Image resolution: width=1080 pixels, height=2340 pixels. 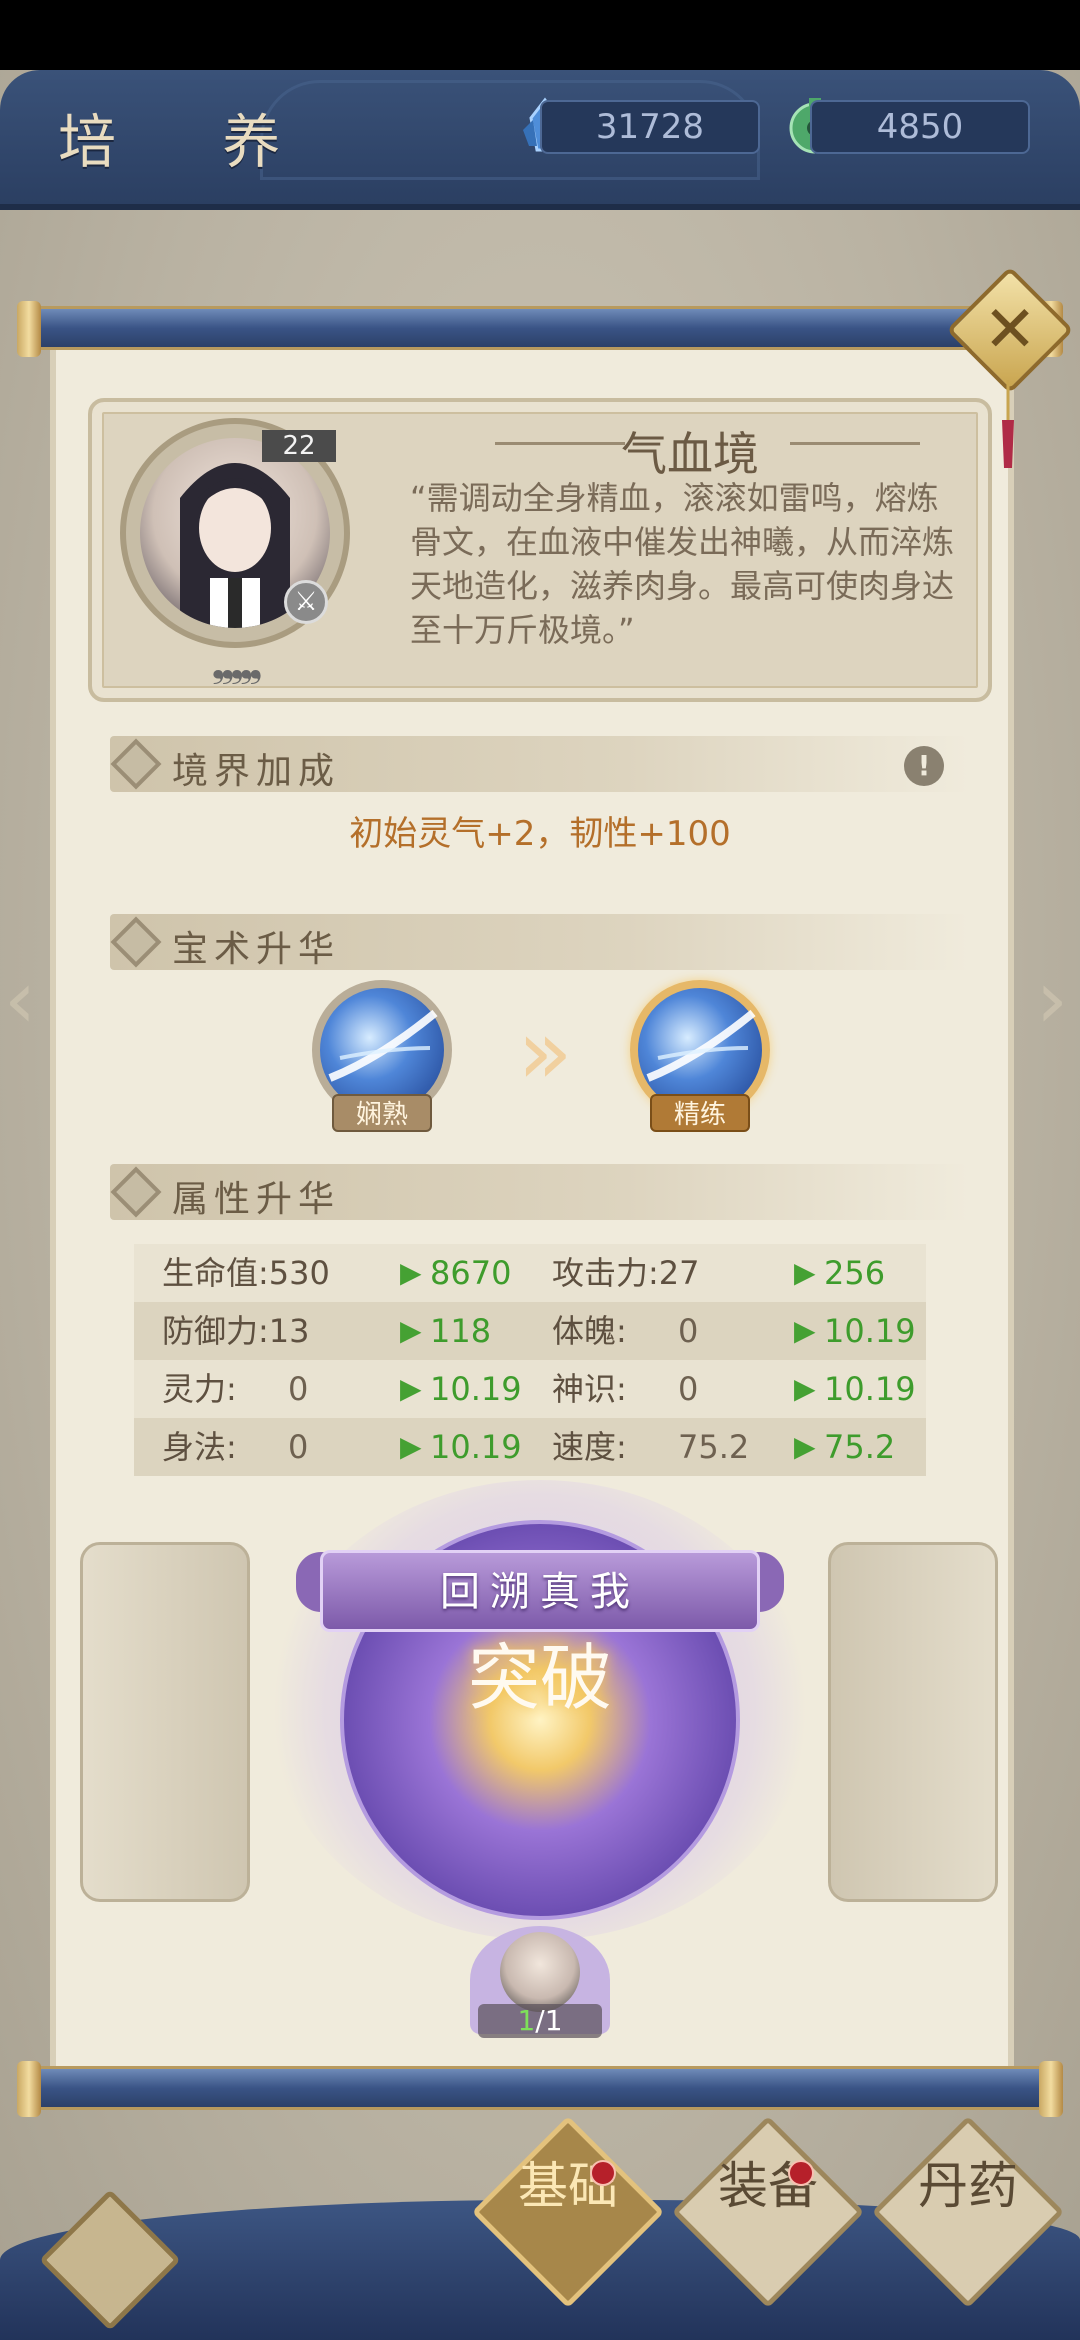 I want to click on realm-bonus-text: 初始灵气+2，韧性+100, so click(x=540, y=834).